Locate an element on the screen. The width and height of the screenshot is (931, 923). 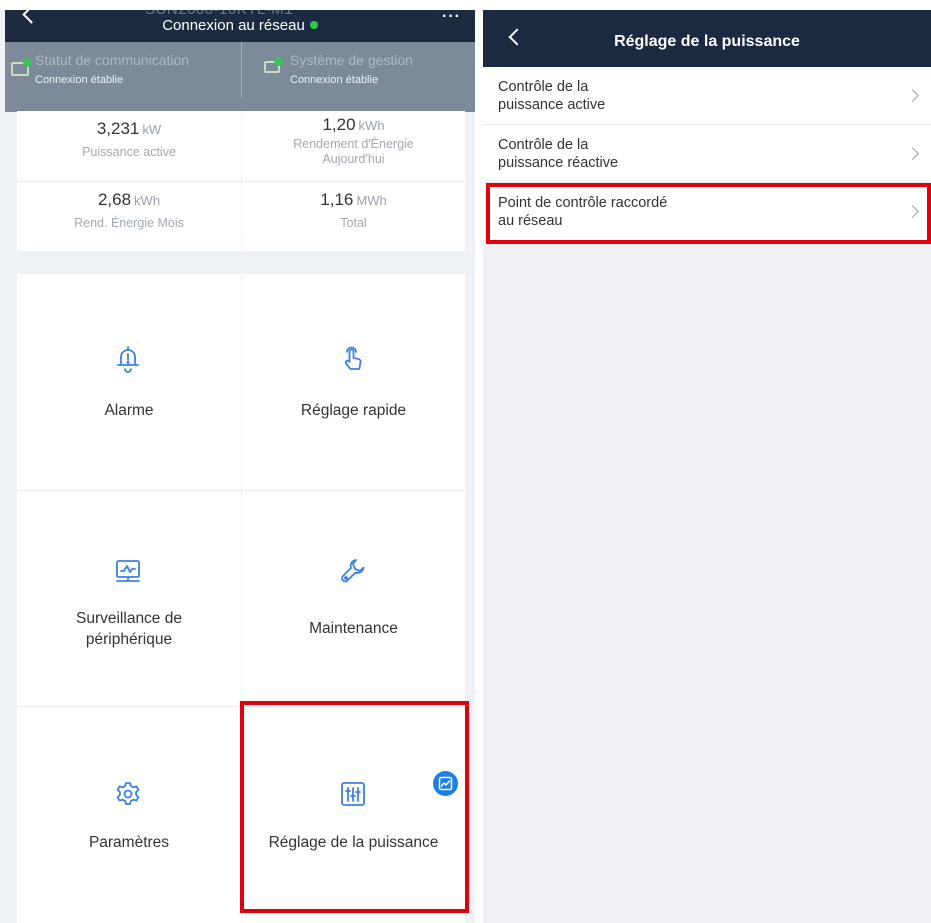
tile-label: Alarme is located at coordinates (129, 410).